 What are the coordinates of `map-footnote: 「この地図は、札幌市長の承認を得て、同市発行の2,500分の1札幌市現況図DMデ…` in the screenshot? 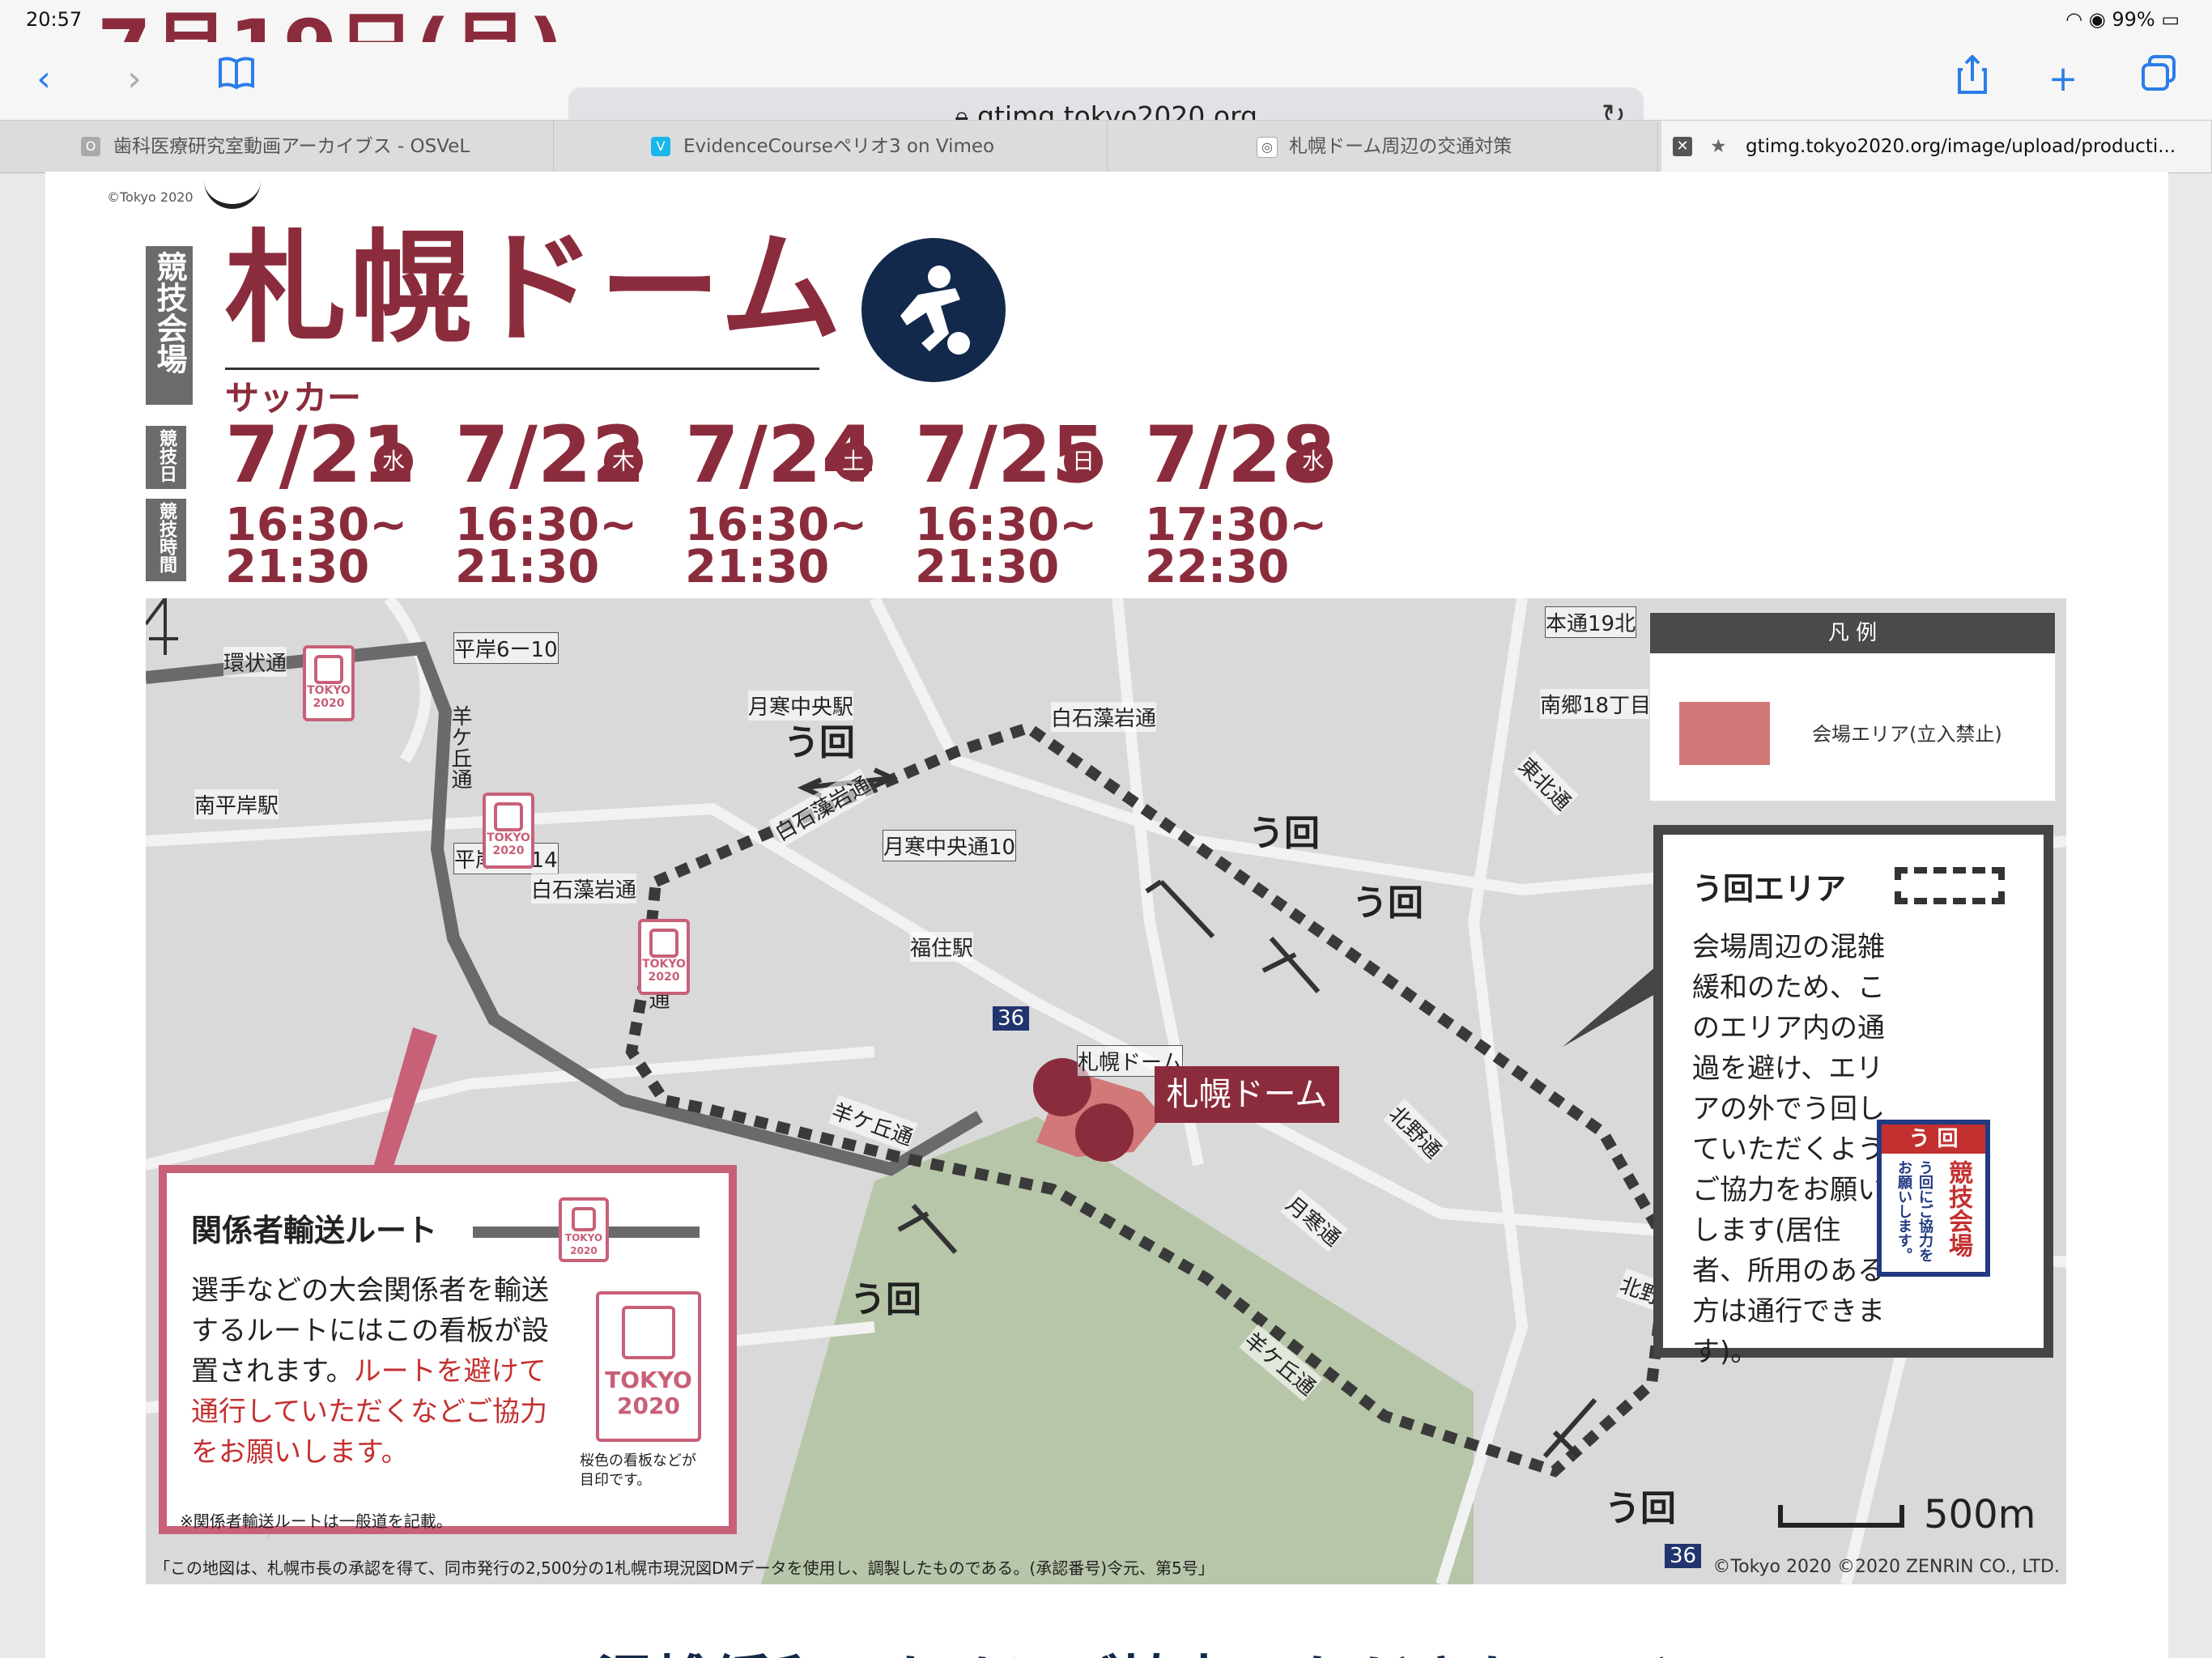 It's located at (684, 1568).